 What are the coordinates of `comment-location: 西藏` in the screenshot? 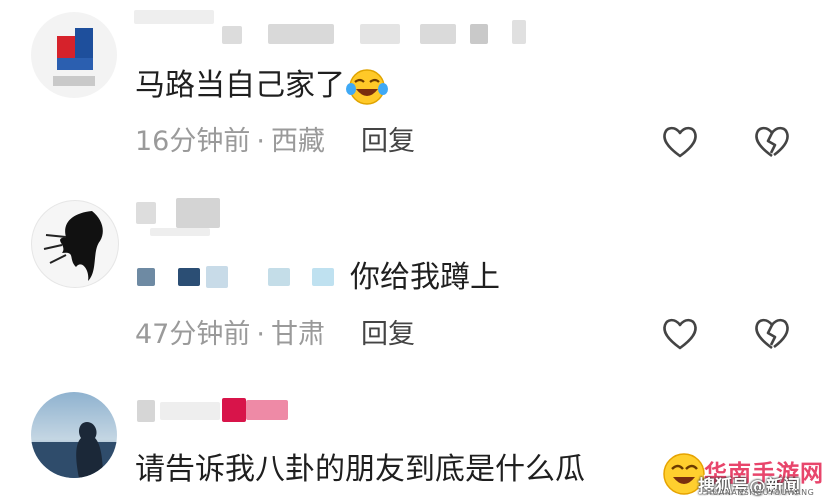 It's located at (297, 141).